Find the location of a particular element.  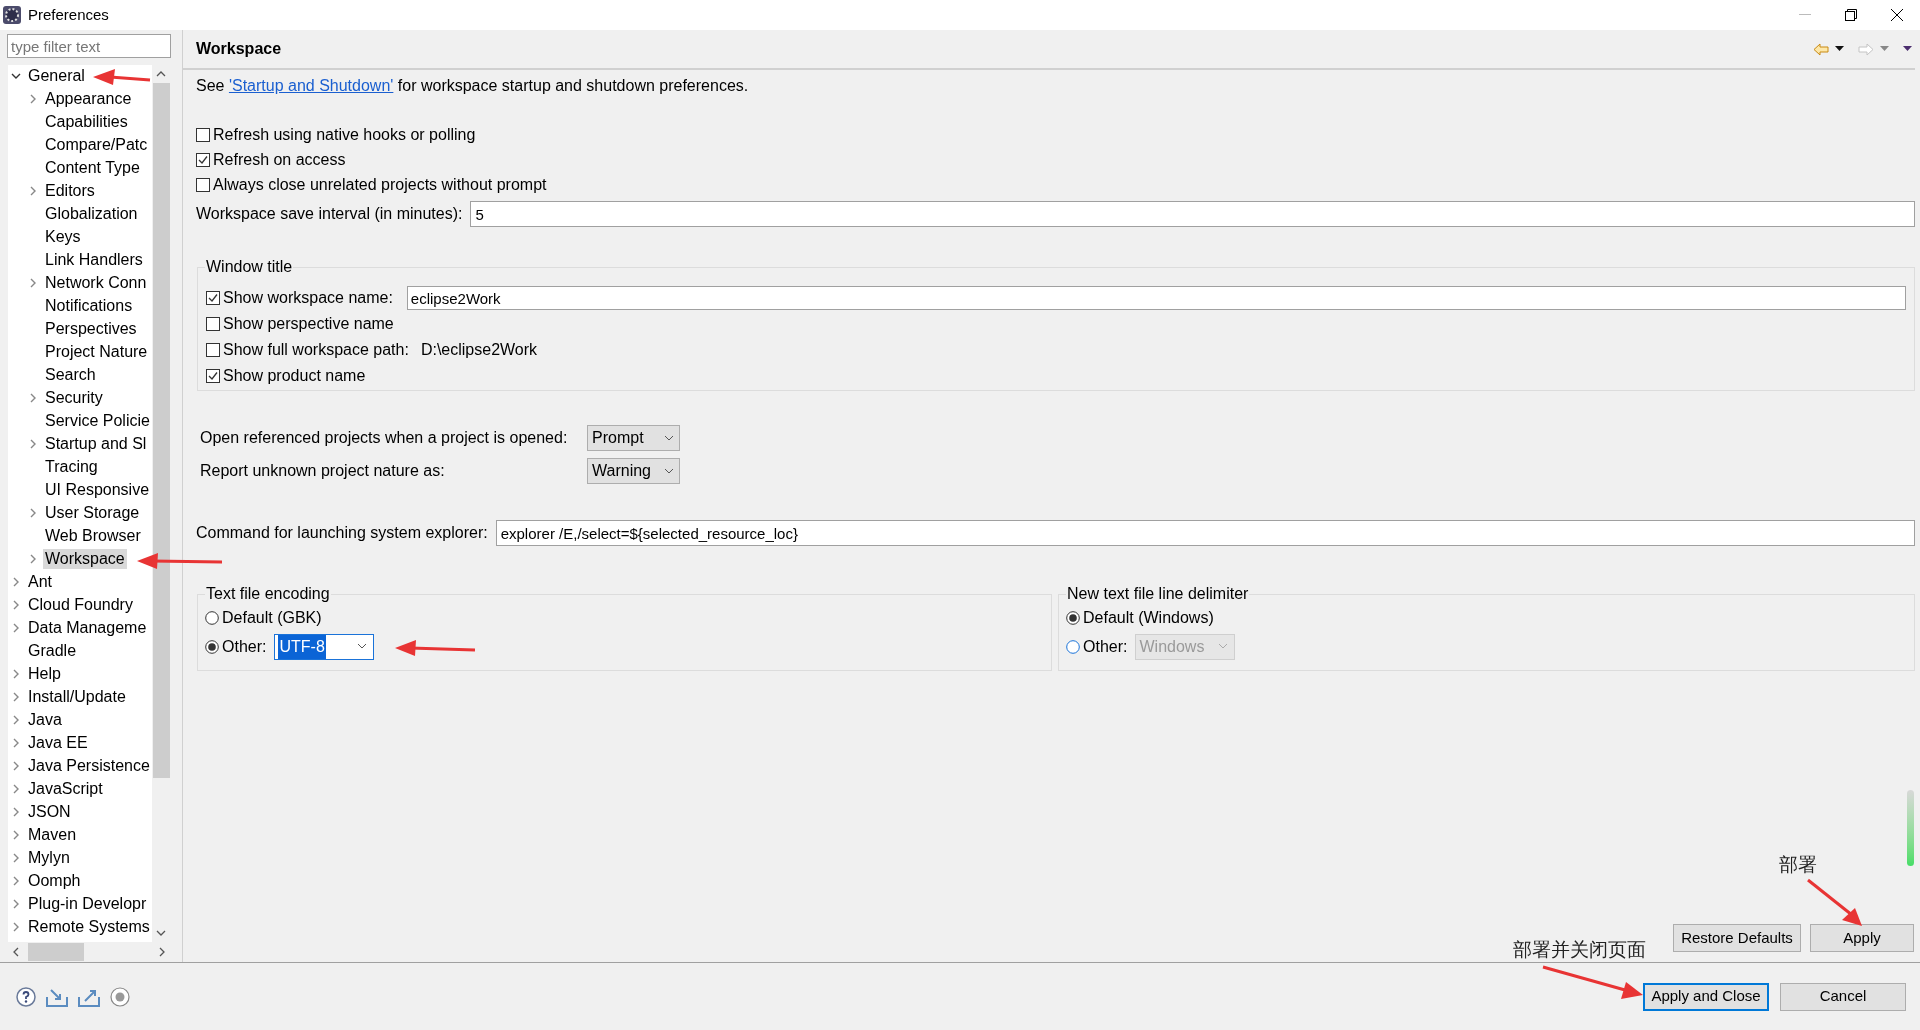

group-legend: Text file encoding is located at coordinates (268, 594).